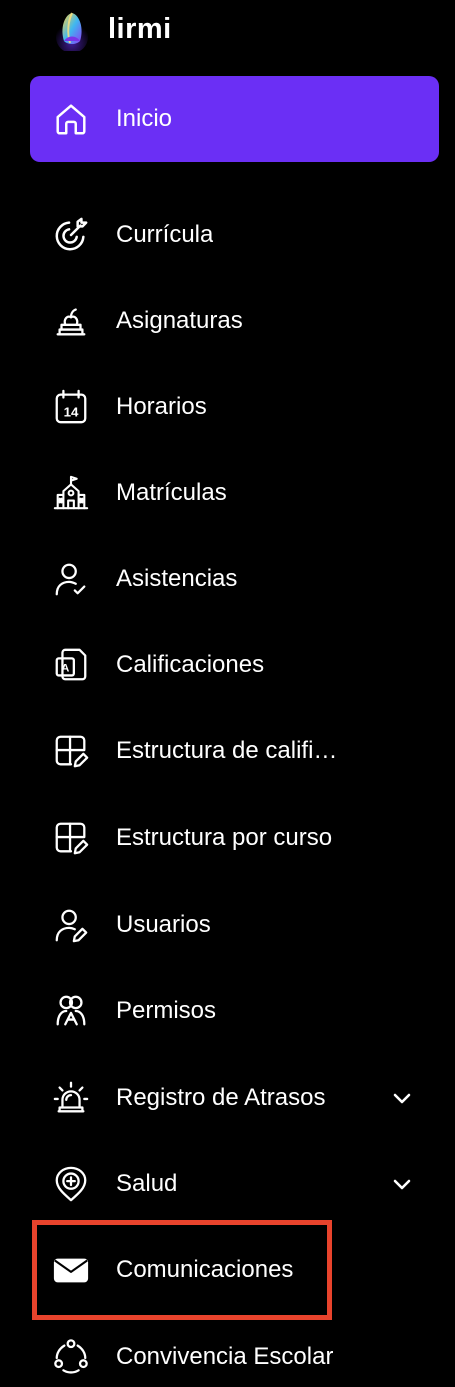  What do you see at coordinates (224, 837) in the screenshot?
I see `nav-label-estructura-curso: Estructura por curso` at bounding box center [224, 837].